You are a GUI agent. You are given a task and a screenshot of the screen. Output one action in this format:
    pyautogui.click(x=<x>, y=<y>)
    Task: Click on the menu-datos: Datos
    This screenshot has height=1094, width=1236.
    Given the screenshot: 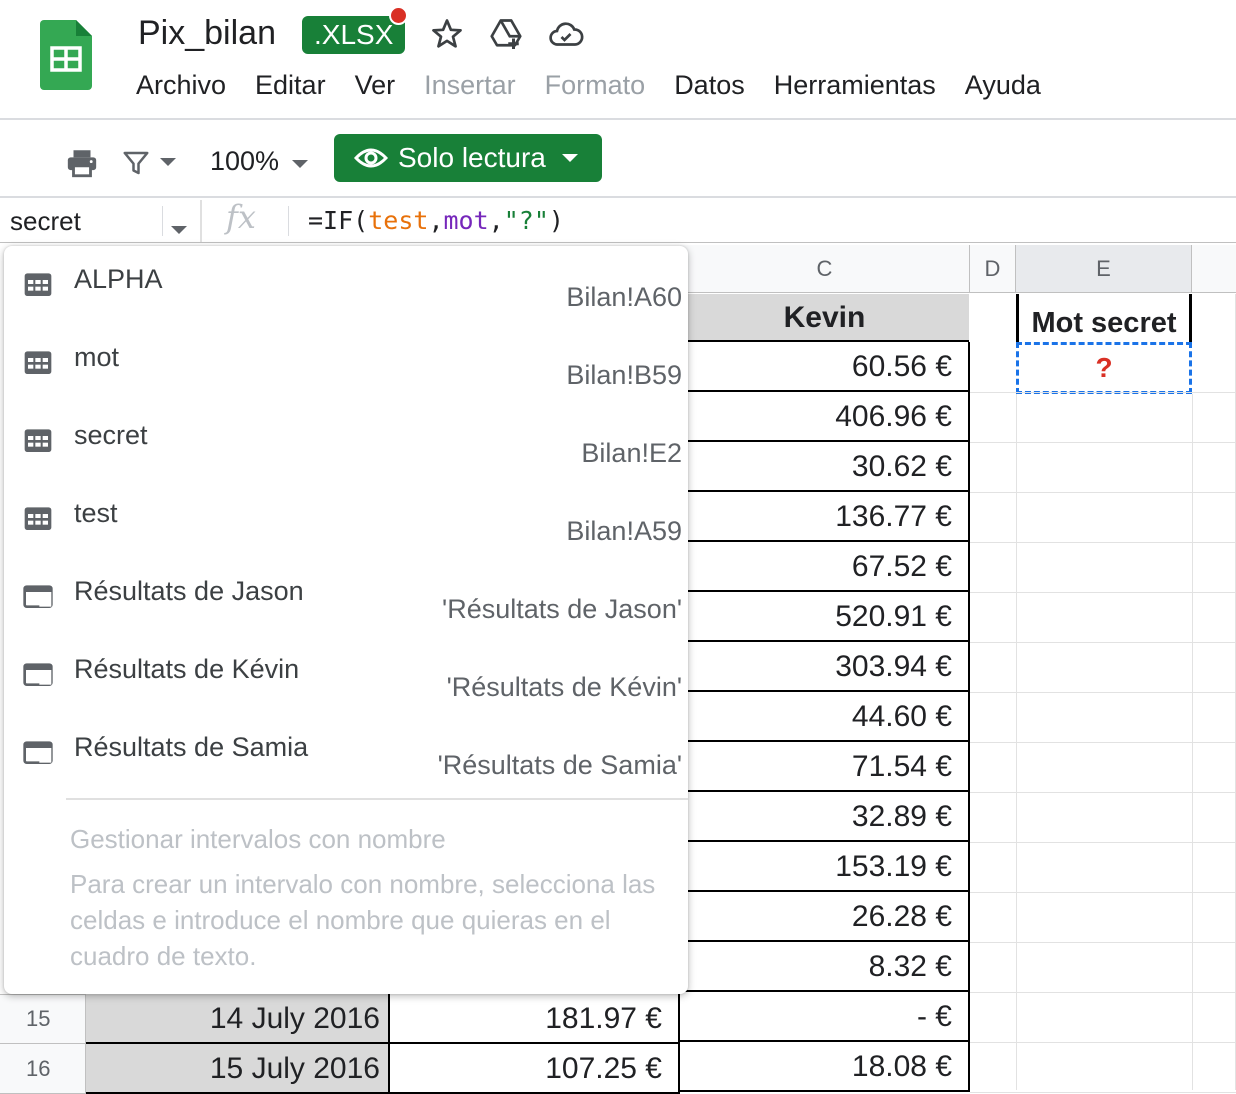 What is the action you would take?
    pyautogui.click(x=709, y=87)
    